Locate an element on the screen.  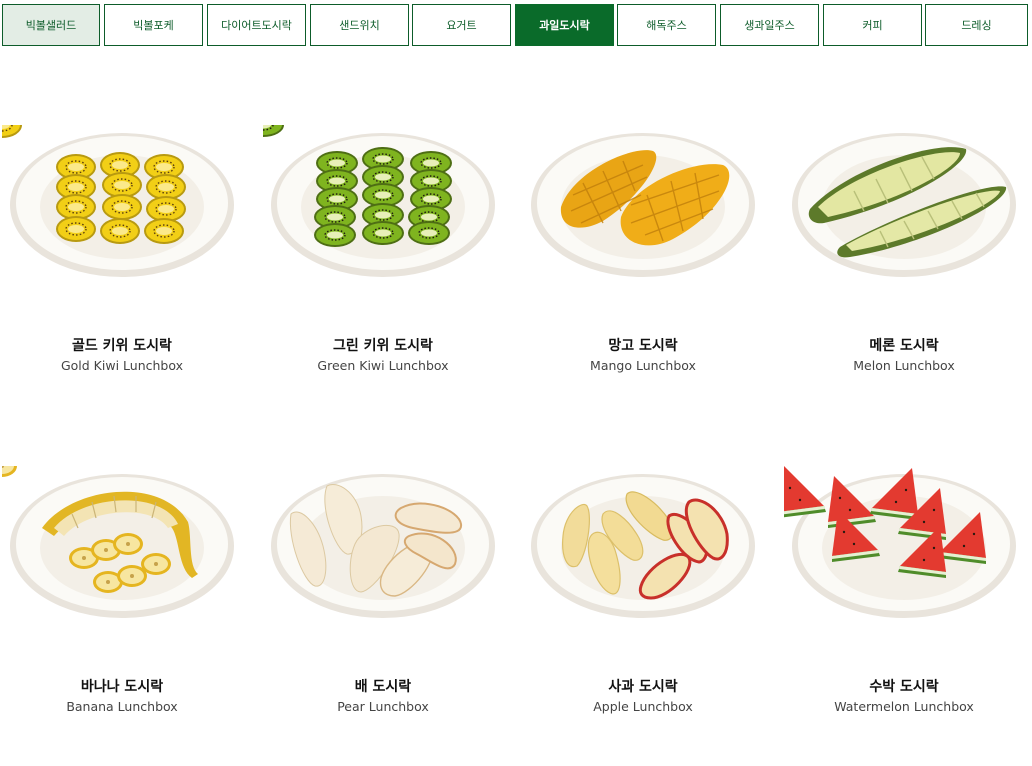
product-card-green-kiwi: 그린 키위 도시락 Green Kiwi Lunchbox is located at coordinates (383, 275).